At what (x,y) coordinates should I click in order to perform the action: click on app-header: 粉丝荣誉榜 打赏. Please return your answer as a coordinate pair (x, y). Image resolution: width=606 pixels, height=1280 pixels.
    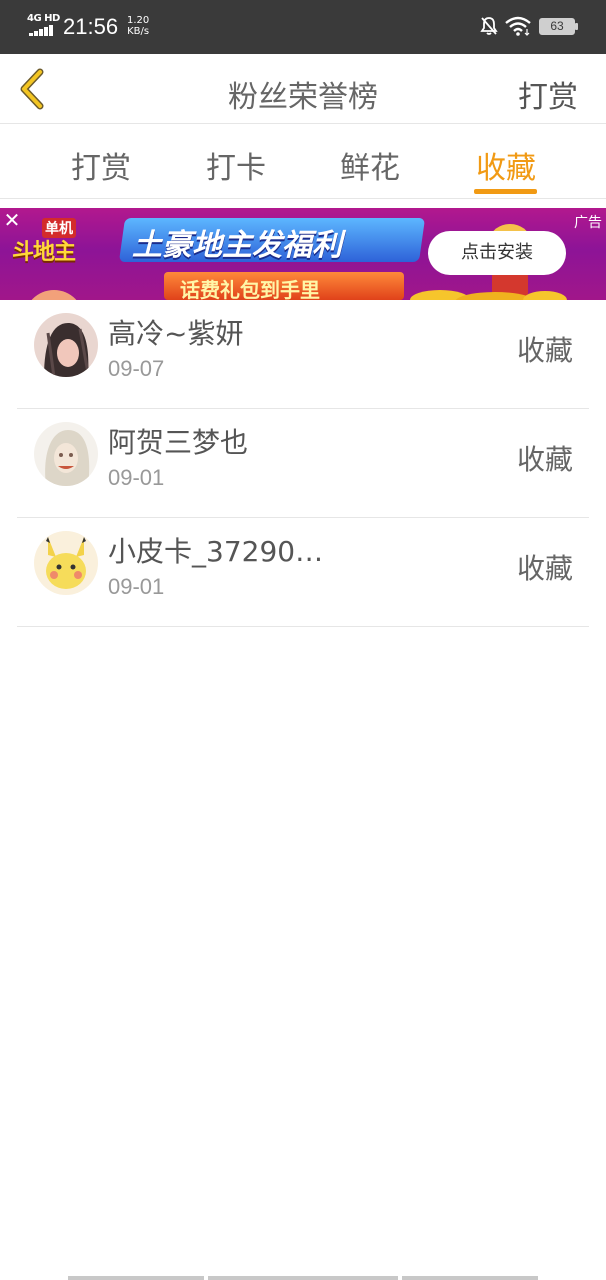
    Looking at the image, I should click on (303, 89).